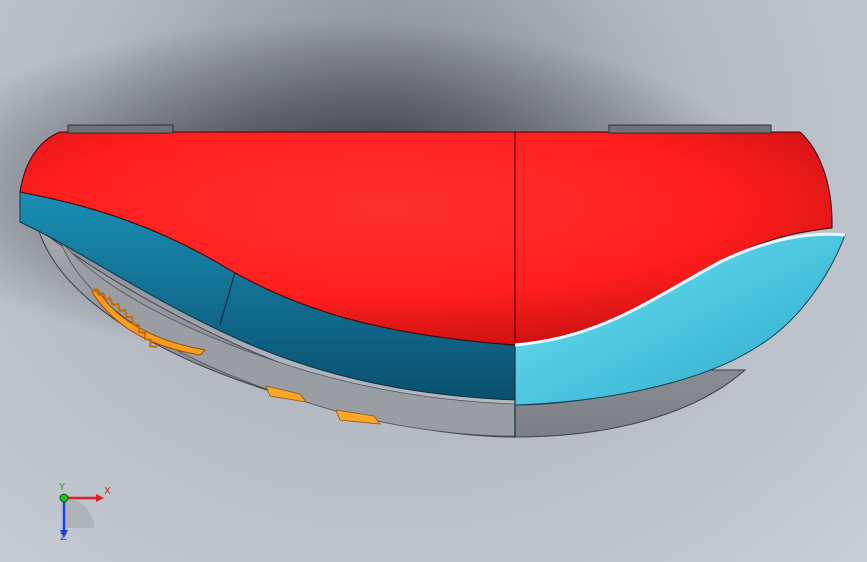 The width and height of the screenshot is (867, 562). What do you see at coordinates (107, 491) in the screenshot?
I see `axis-label-x: X` at bounding box center [107, 491].